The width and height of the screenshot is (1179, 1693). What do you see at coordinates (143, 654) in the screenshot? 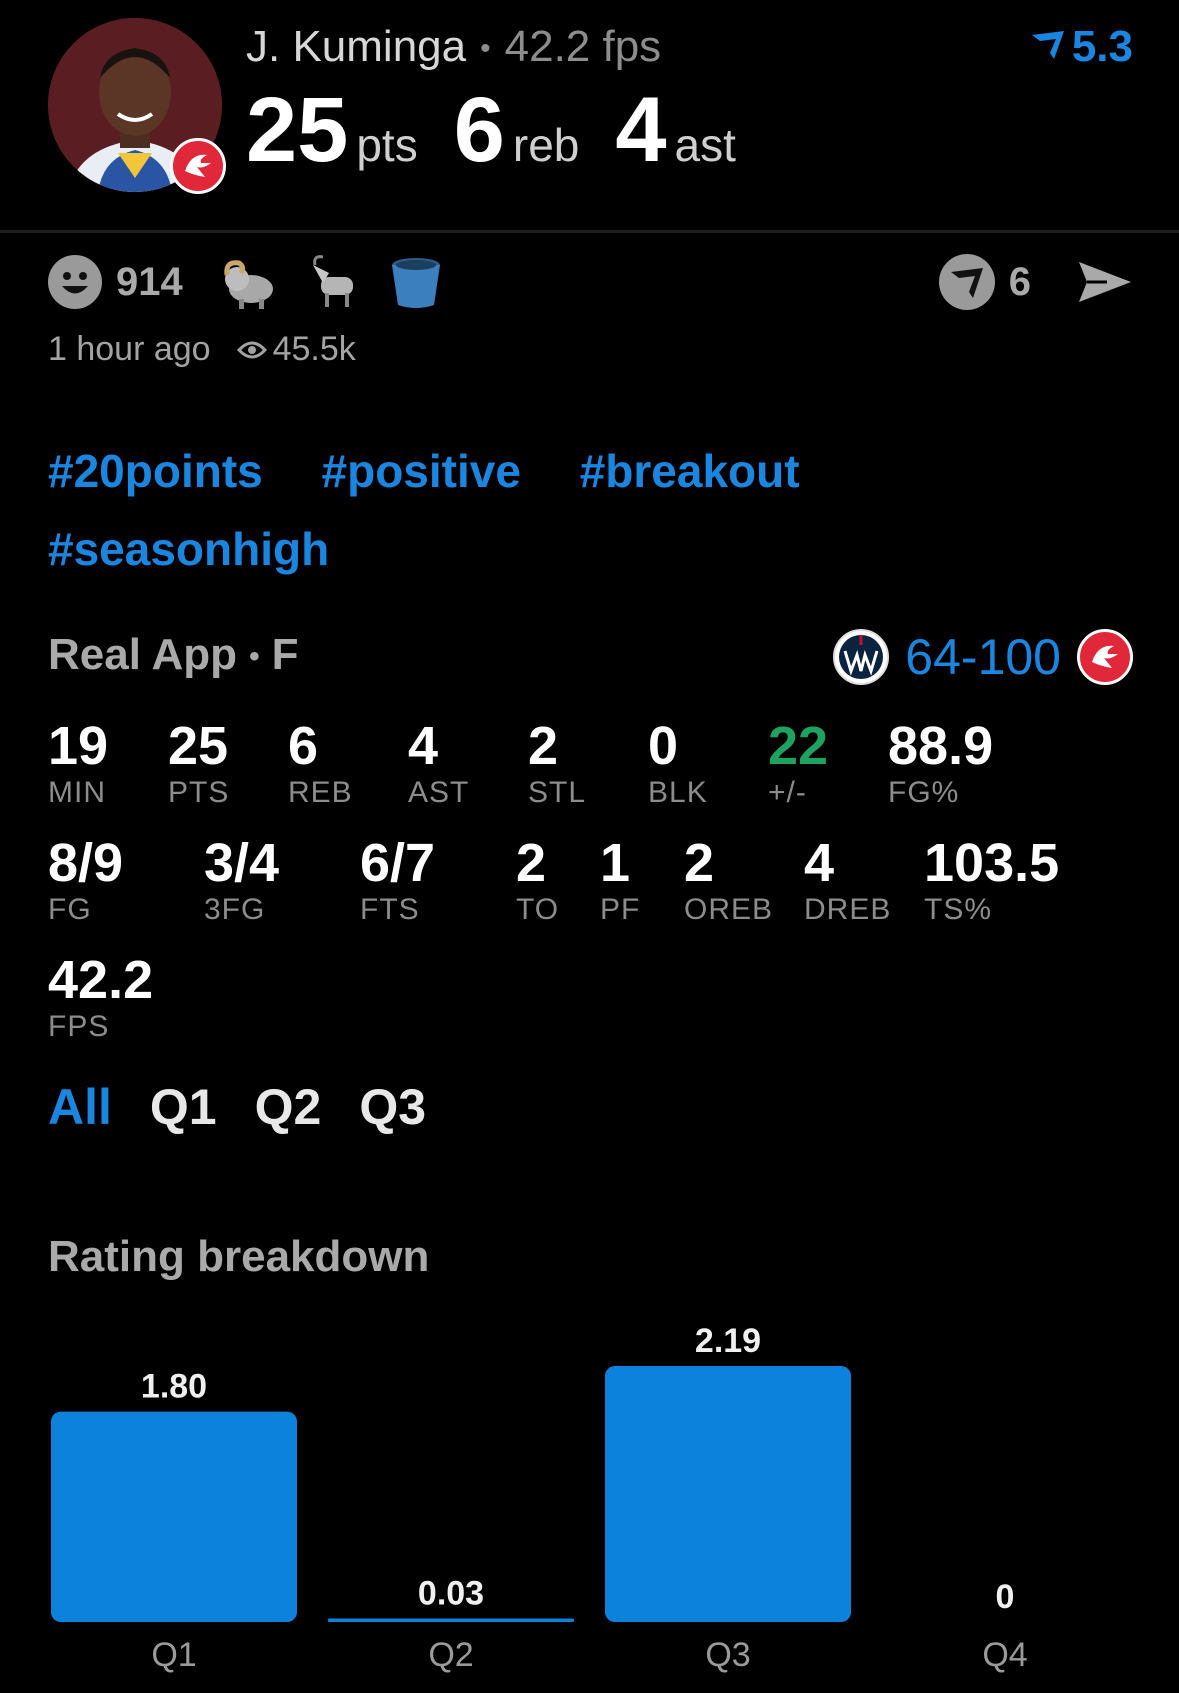
I see `source-name: Real App` at bounding box center [143, 654].